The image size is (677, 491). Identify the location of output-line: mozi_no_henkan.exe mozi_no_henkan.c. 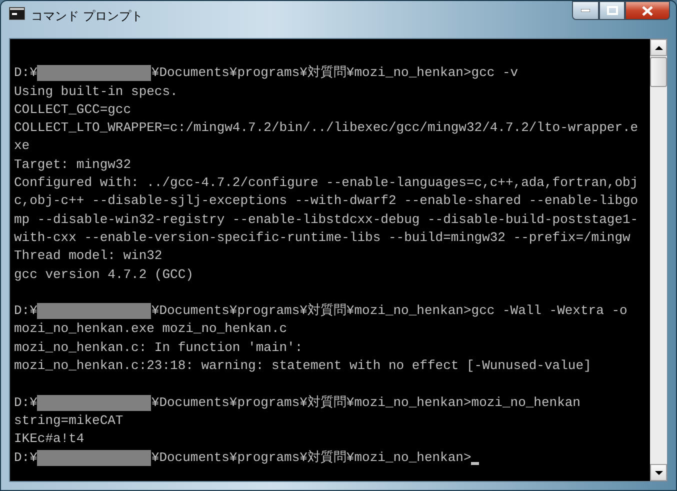
(151, 329).